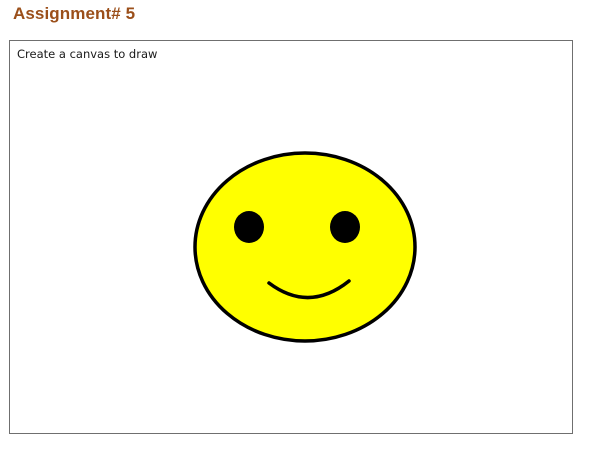 The height and width of the screenshot is (467, 592). What do you see at coordinates (345, 227) in the screenshot?
I see `right-eye` at bounding box center [345, 227].